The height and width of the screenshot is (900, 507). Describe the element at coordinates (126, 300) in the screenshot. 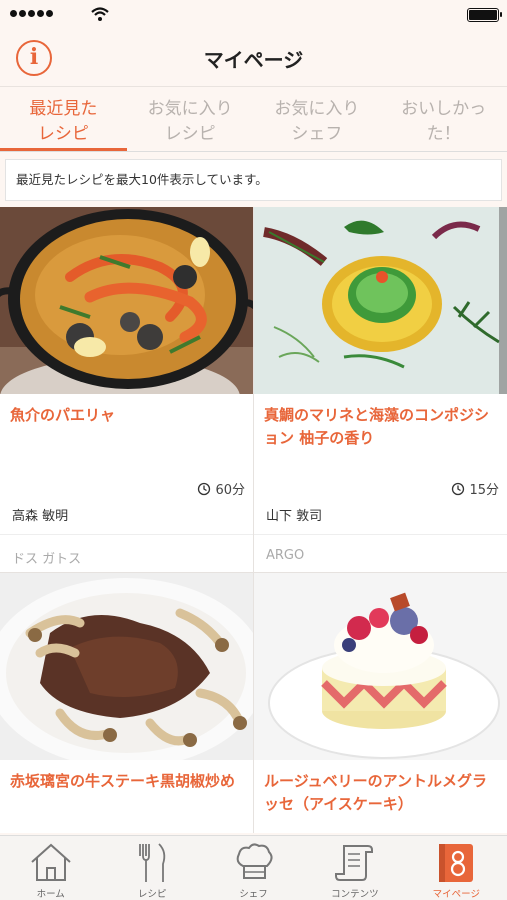

I see `recipe-image-paella` at that location.